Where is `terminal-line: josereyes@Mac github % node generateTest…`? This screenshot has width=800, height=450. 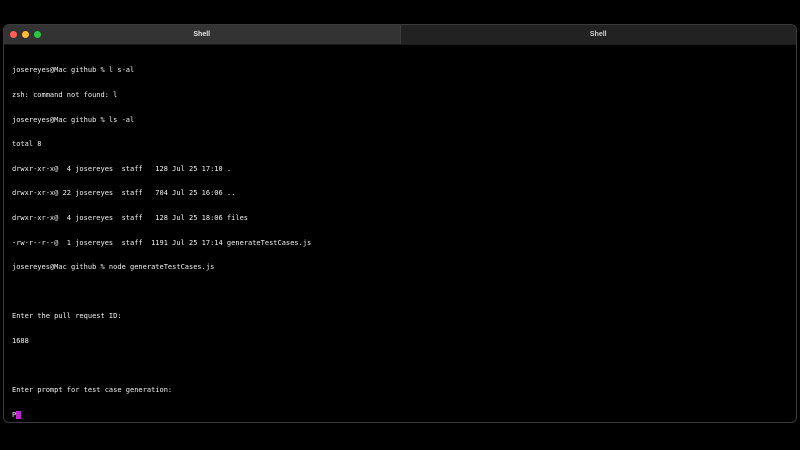 terminal-line: josereyes@Mac github % node generateTest… is located at coordinates (113, 267).